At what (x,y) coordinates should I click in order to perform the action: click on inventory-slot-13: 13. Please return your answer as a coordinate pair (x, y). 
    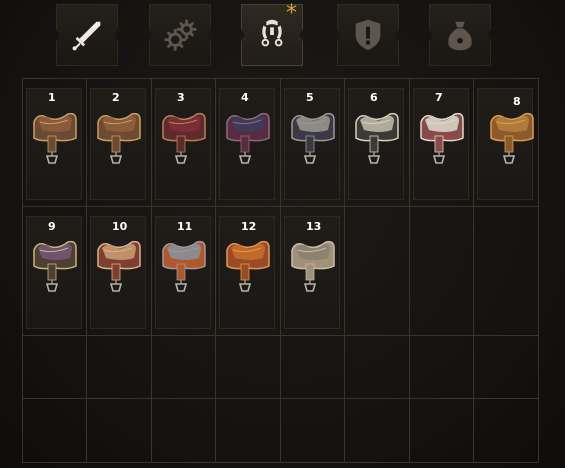
    Looking at the image, I should click on (312, 270).